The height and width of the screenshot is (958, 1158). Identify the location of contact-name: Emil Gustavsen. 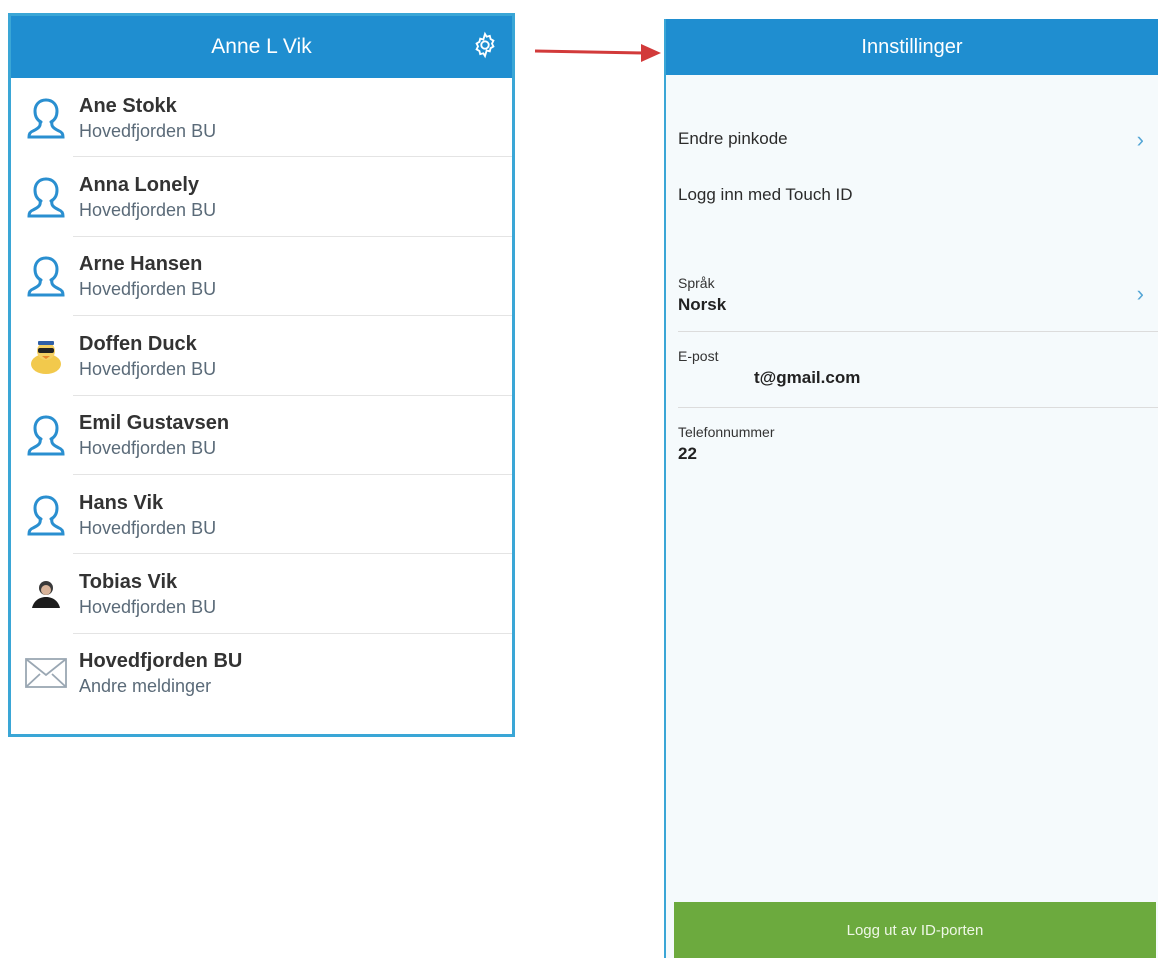
(154, 423).